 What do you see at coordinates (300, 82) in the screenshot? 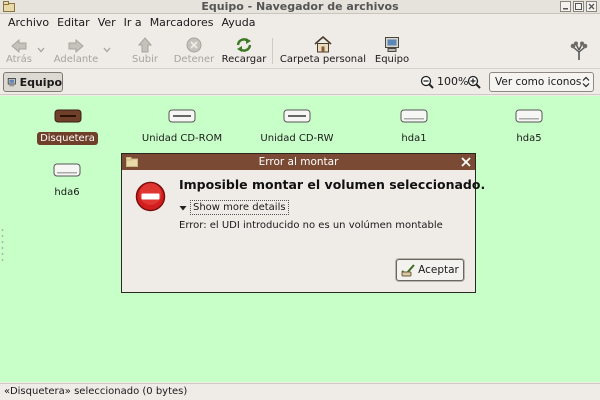
I see `location-bar: Equipo 100% Ver como iconos` at bounding box center [300, 82].